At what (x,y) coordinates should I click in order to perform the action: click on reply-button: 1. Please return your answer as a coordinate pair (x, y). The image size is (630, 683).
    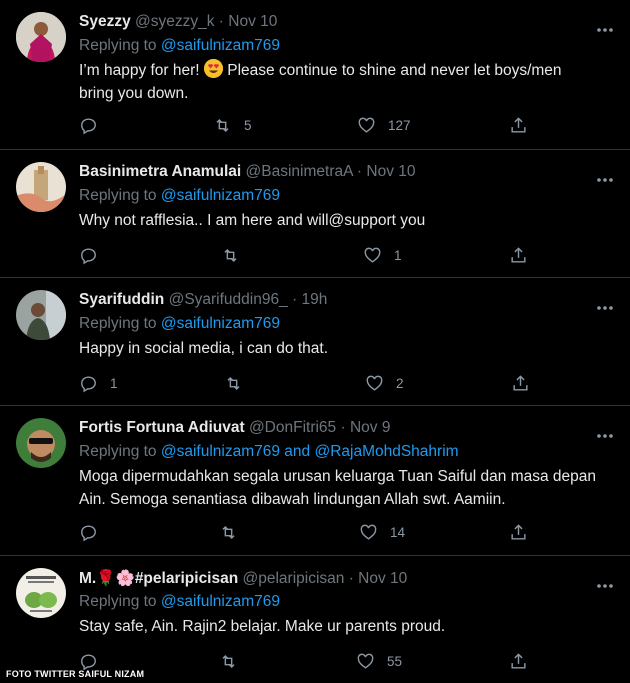
    Looking at the image, I should click on (98, 383).